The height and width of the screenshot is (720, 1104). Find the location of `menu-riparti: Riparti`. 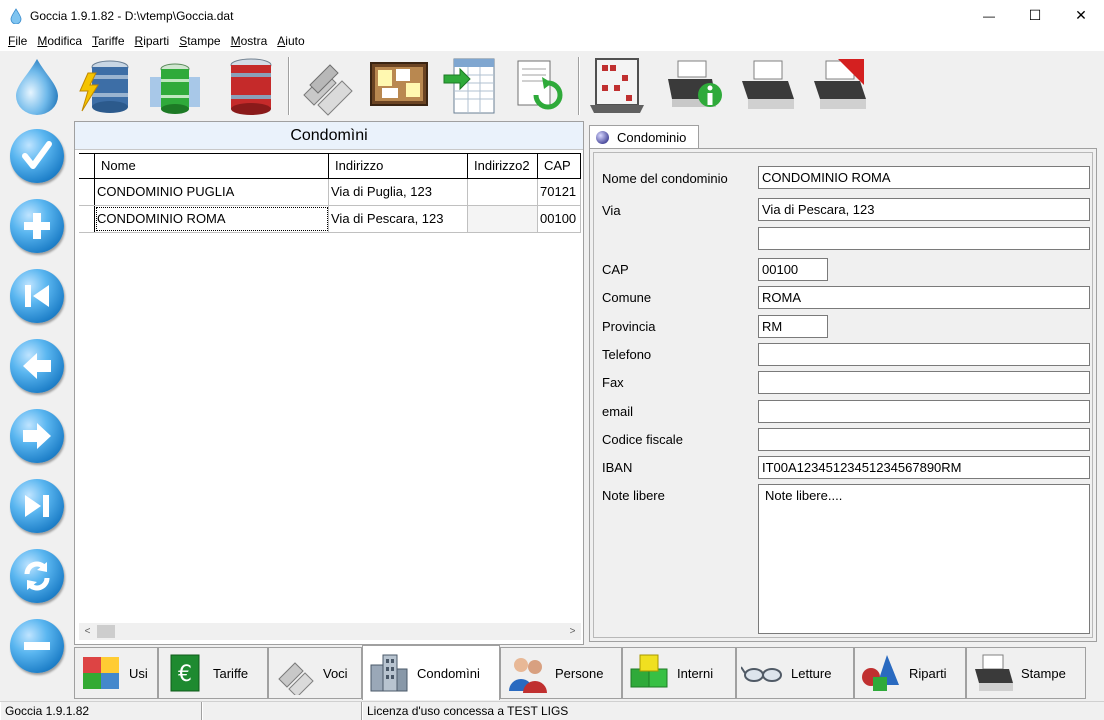

menu-riparti: Riparti is located at coordinates (152, 41).